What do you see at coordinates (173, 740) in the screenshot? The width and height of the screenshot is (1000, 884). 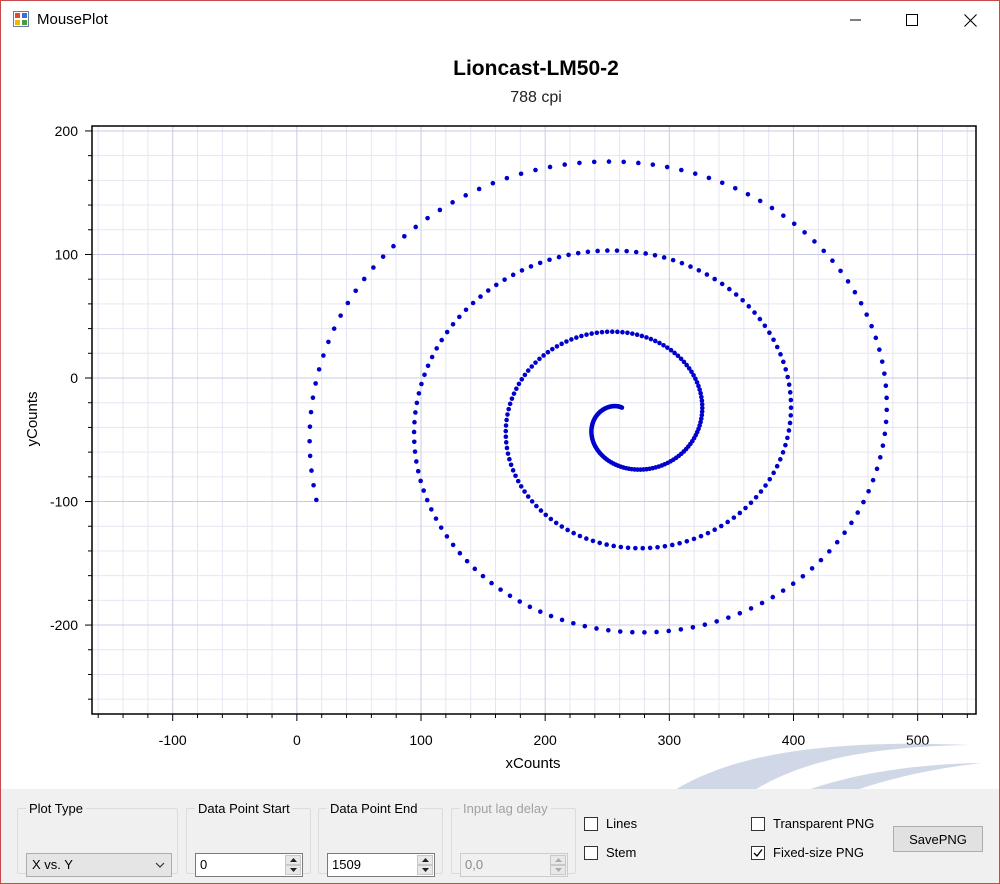 I see `x-tick-label: -100` at bounding box center [173, 740].